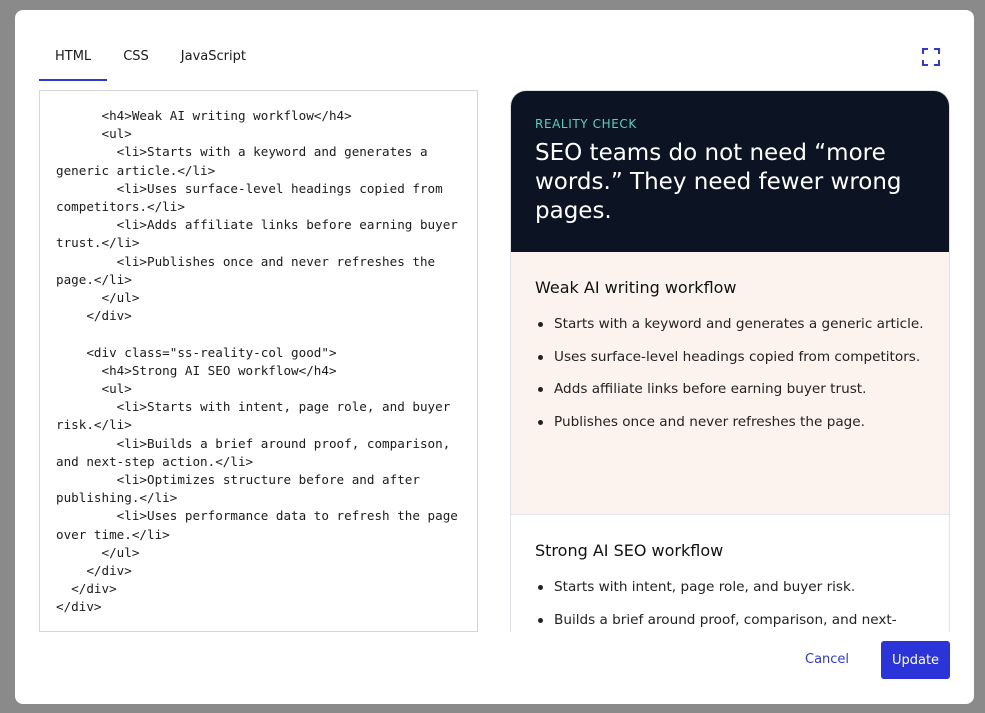  Describe the element at coordinates (931, 57) in the screenshot. I see `expand-icon` at that location.